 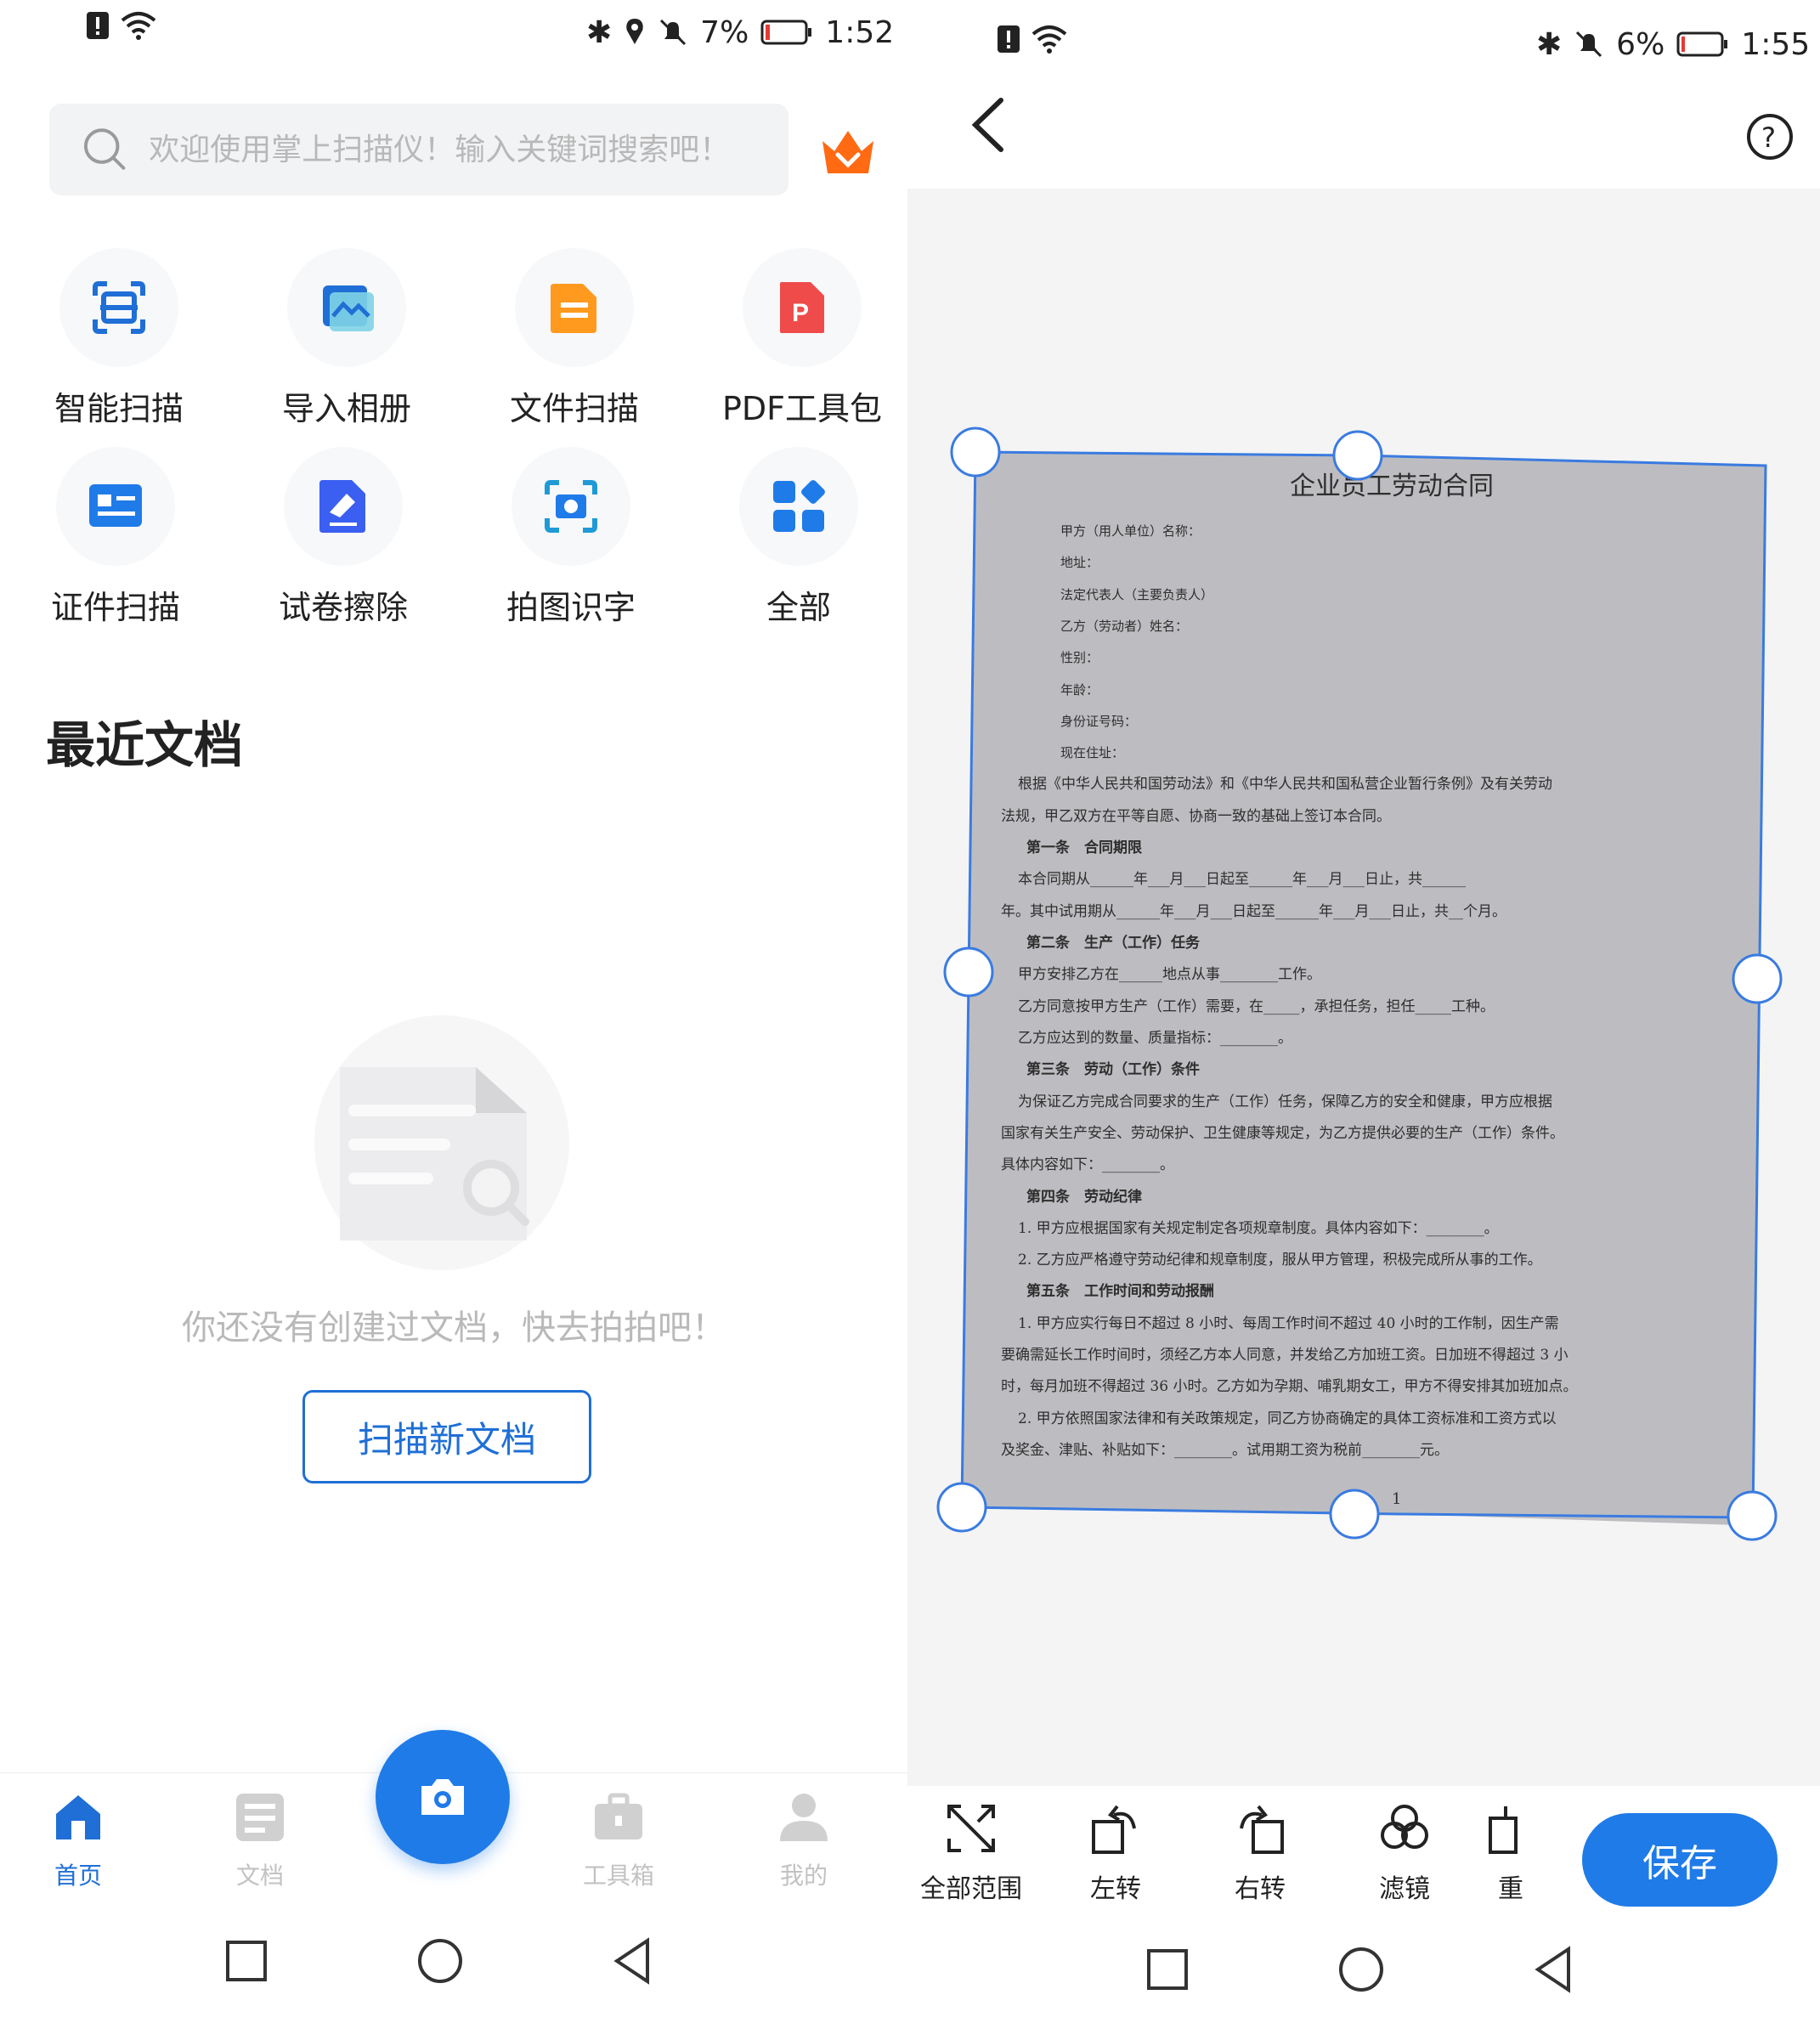 I want to click on clock: 1:55, so click(x=1776, y=44).